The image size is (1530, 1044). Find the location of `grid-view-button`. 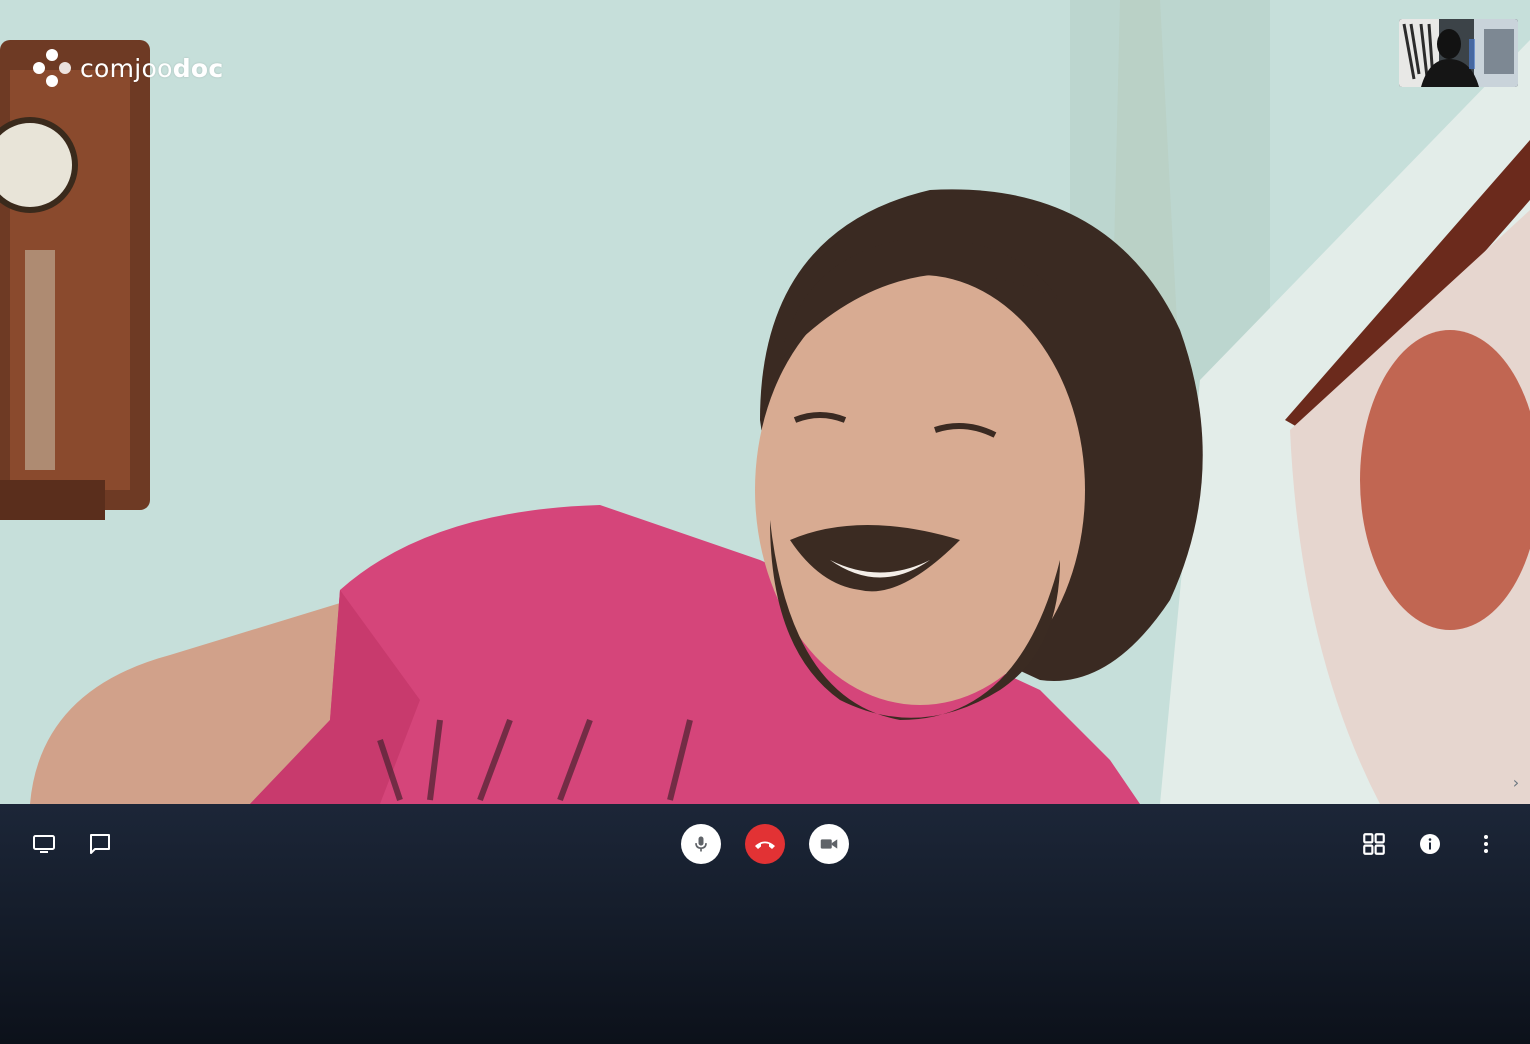

grid-view-button is located at coordinates (1374, 844).